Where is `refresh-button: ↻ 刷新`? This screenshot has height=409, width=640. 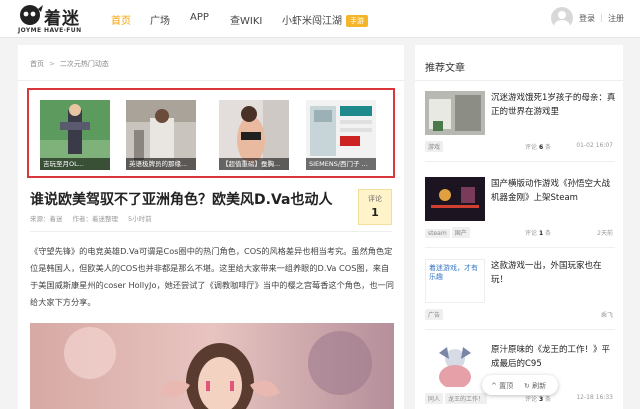
refresh-button: ↻ 刷新 is located at coordinates (535, 386).